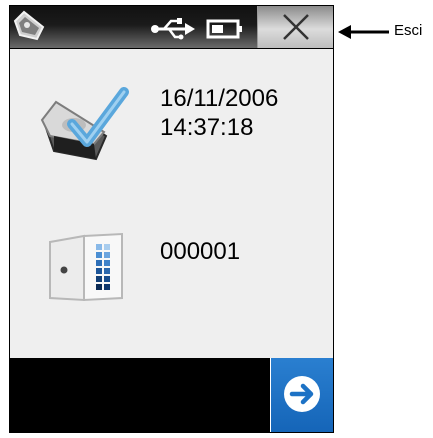 This screenshot has width=433, height=438. Describe the element at coordinates (171, 395) in the screenshot. I see `bottom-bar` at that location.